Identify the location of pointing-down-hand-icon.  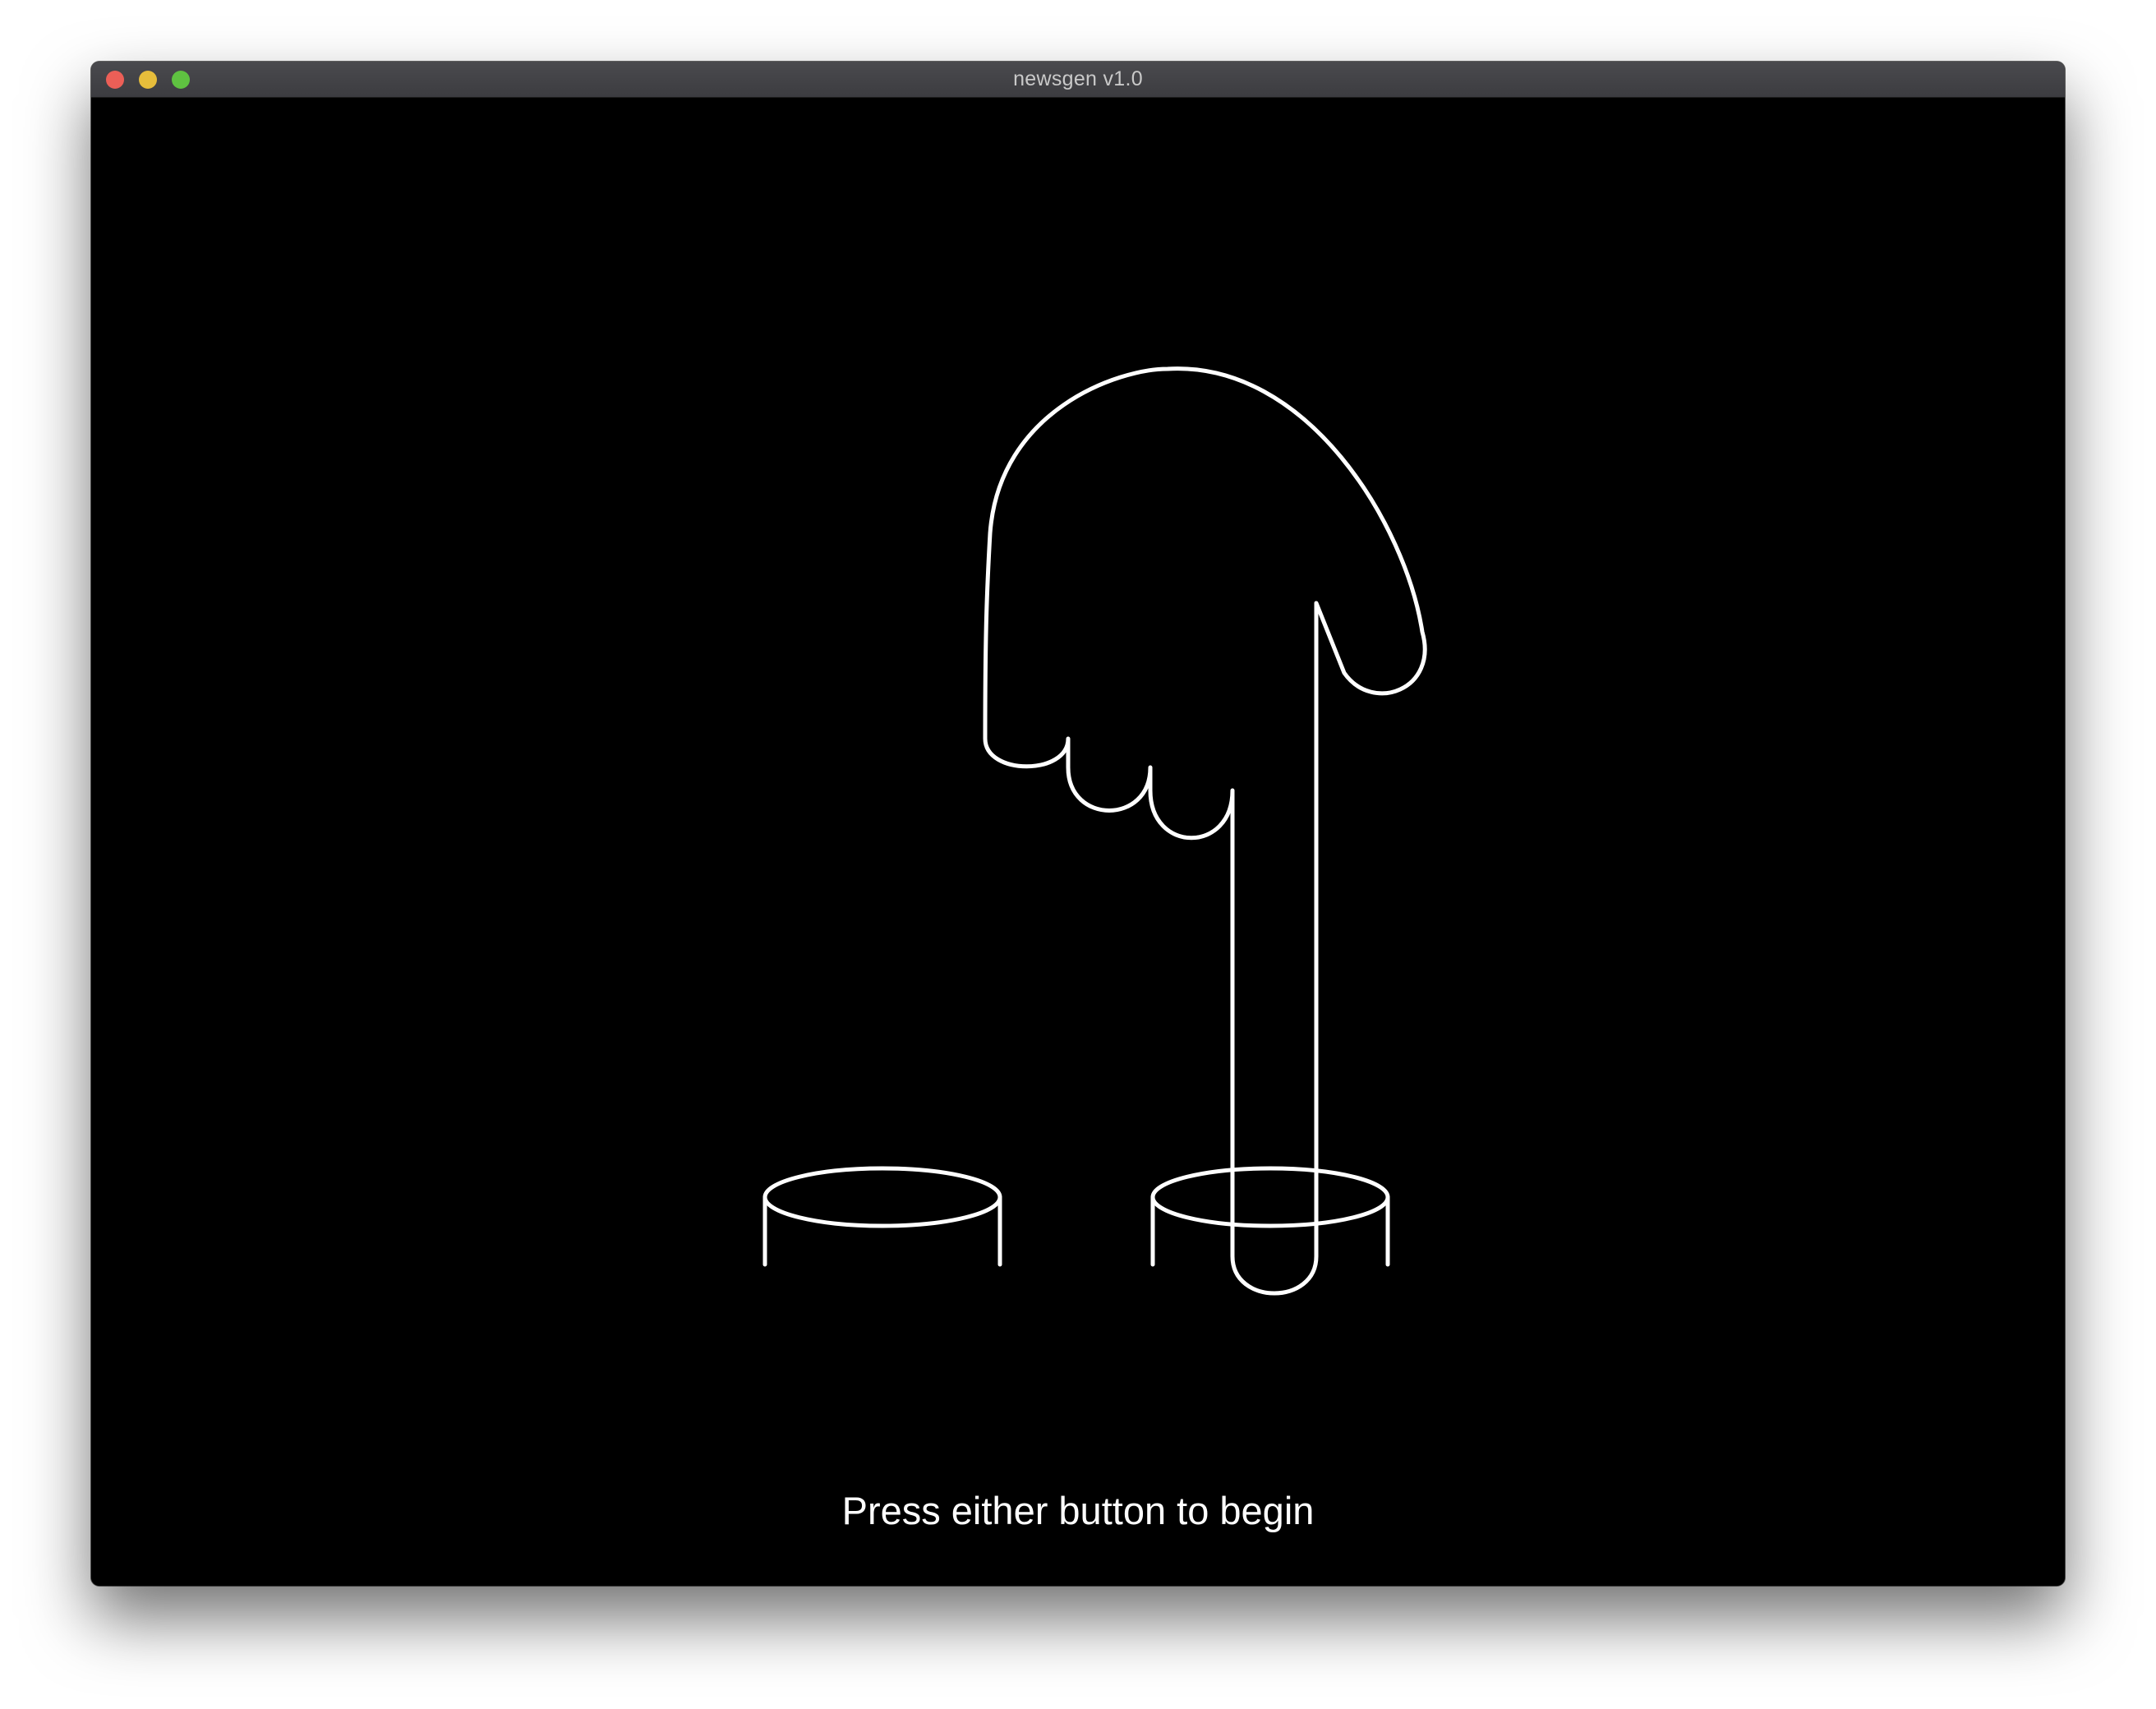
(1205, 831).